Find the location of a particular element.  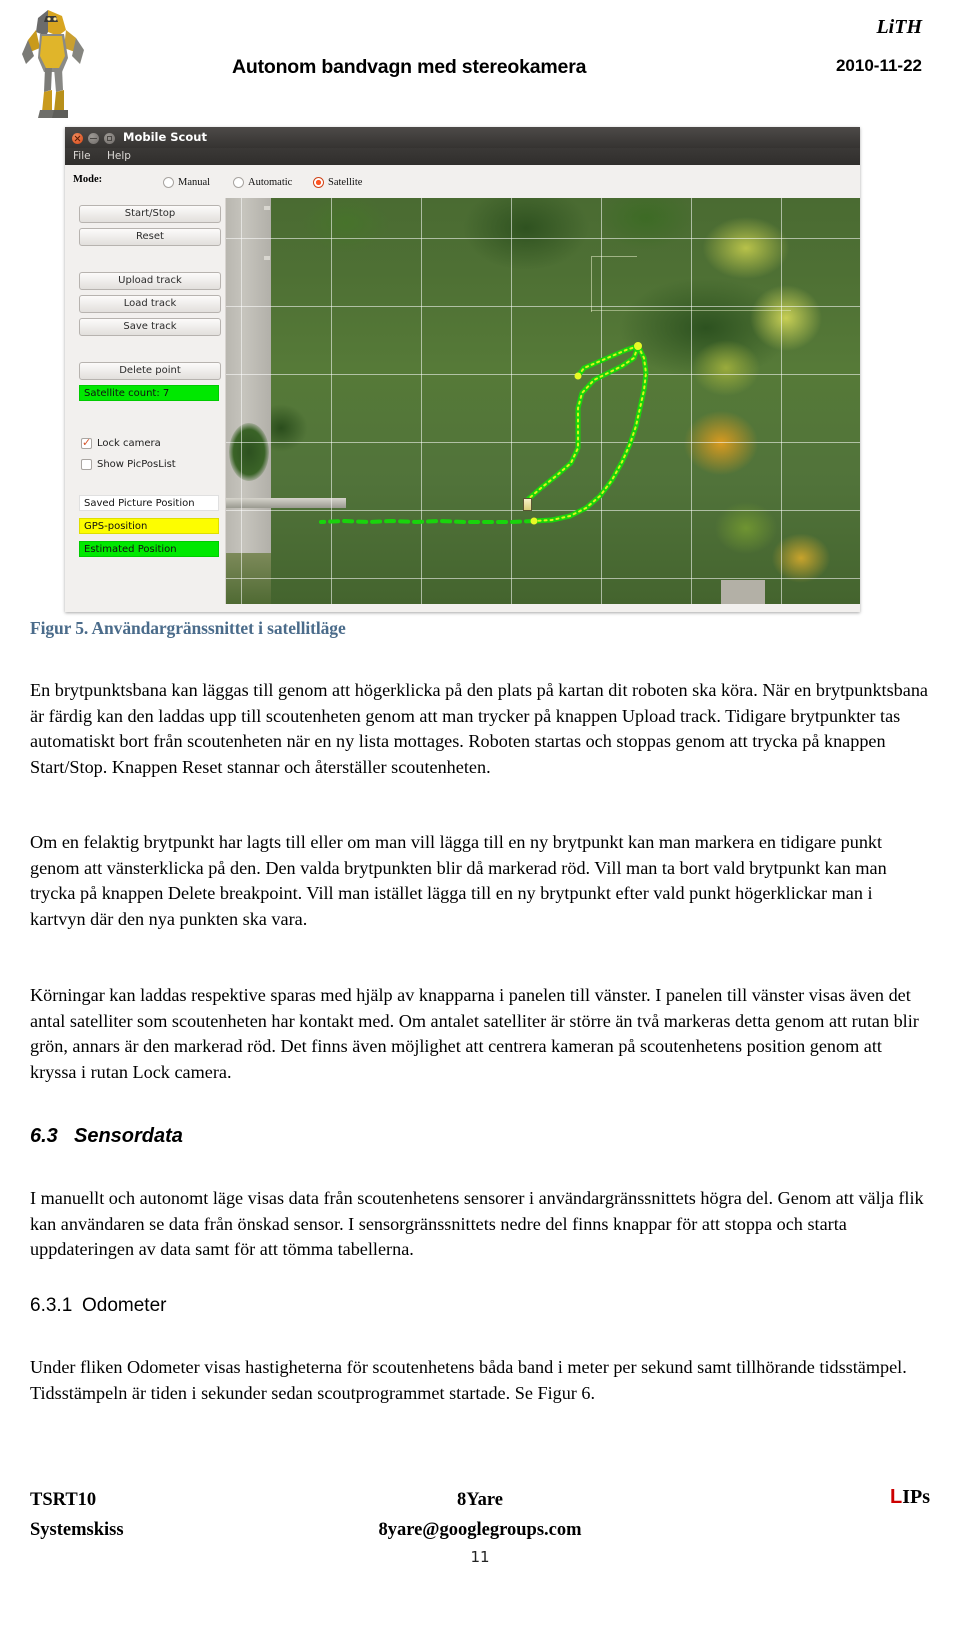

maximize-icon is located at coordinates (109, 138).